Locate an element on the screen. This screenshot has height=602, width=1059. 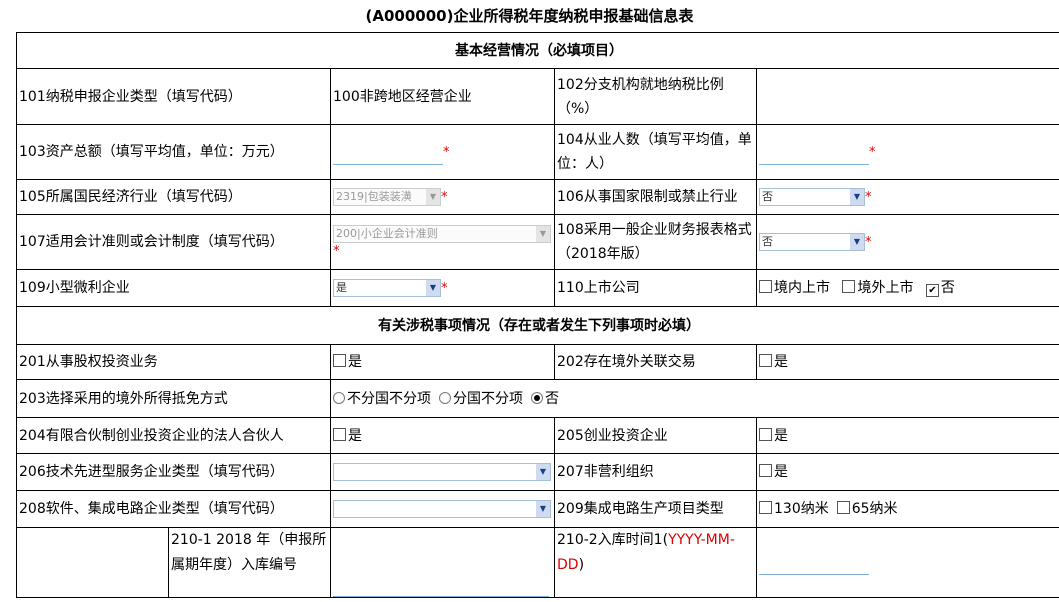
label-209: 209集成电路生产项目类型 is located at coordinates (655, 509).